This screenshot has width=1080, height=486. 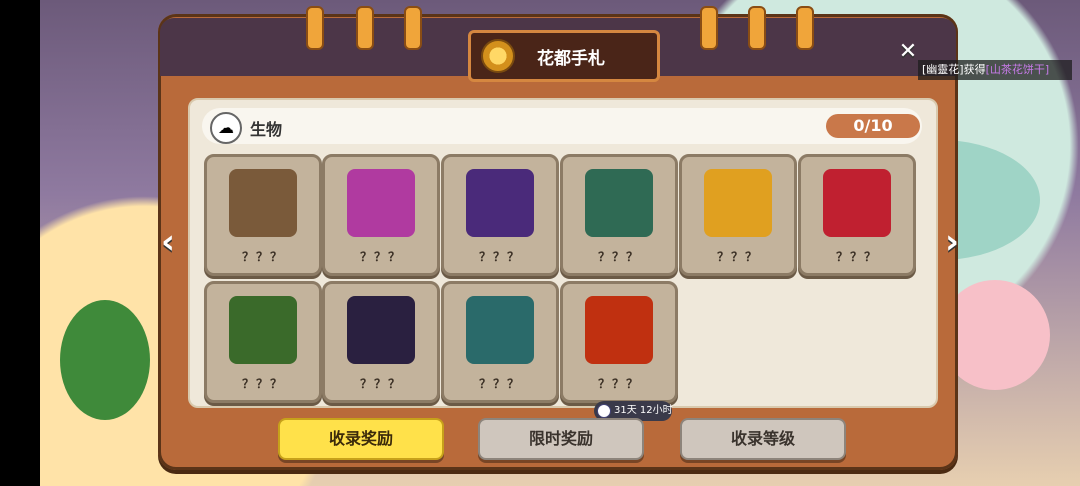 What do you see at coordinates (1017, 69) in the screenshot?
I see `notification-item: [山茶花饼干]` at bounding box center [1017, 69].